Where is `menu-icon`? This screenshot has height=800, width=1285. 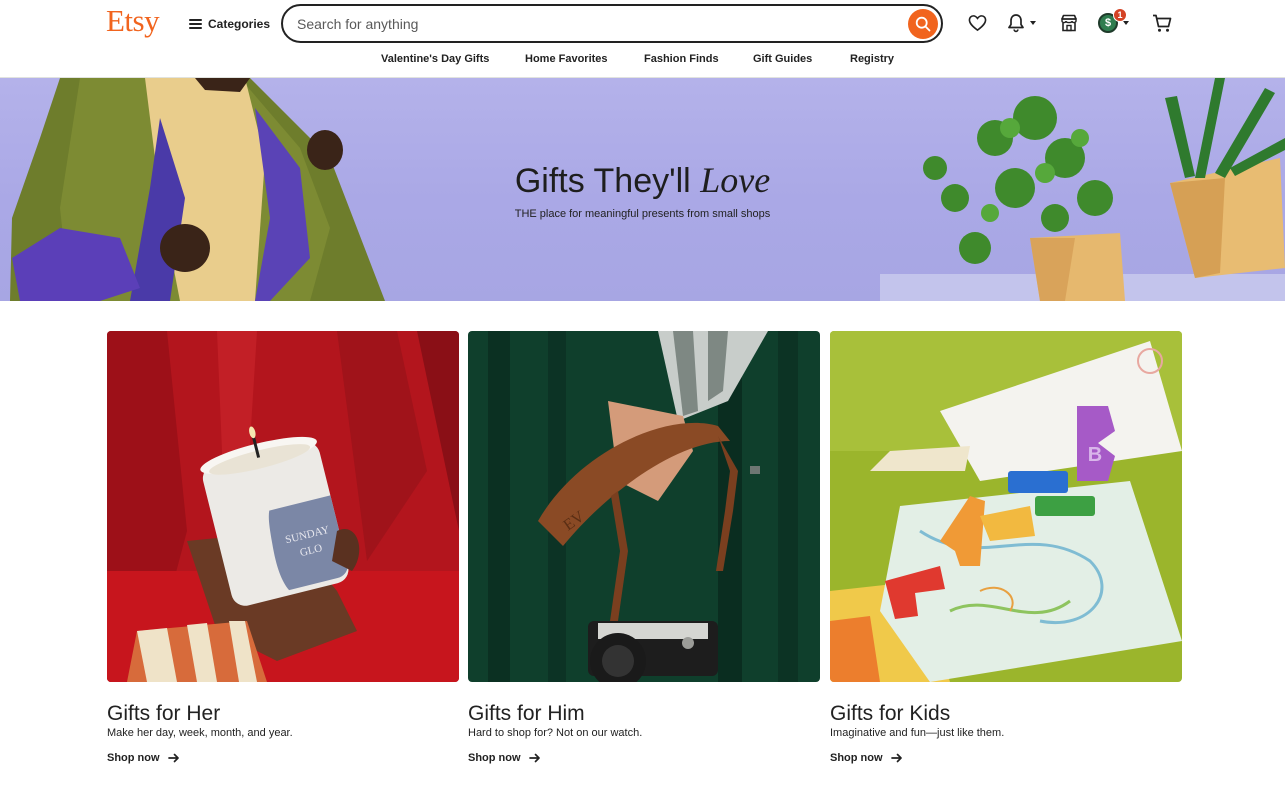 menu-icon is located at coordinates (195, 24).